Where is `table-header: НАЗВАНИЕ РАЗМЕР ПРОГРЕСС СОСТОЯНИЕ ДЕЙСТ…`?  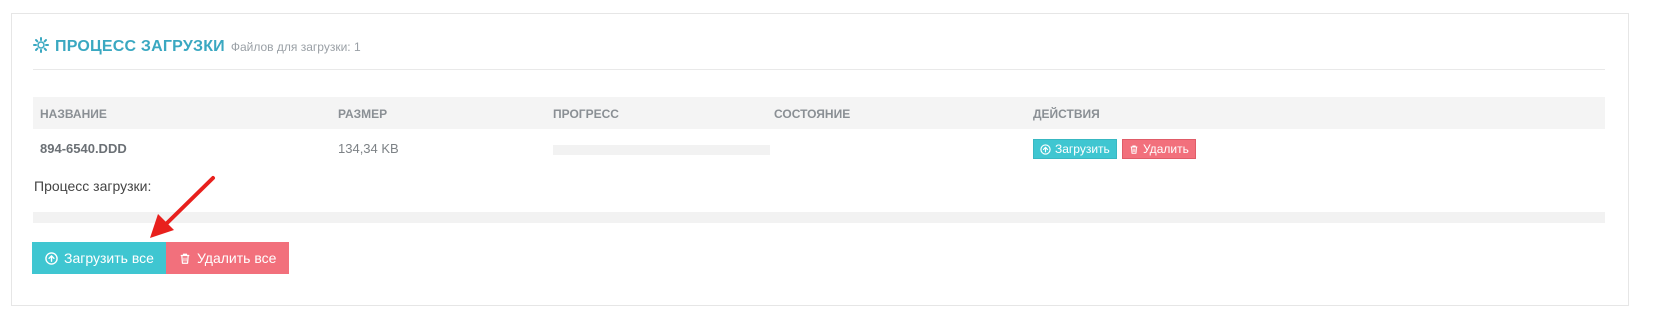 table-header: НАЗВАНИЕ РАЗМЕР ПРОГРЕСС СОСТОЯНИЕ ДЕЙСТ… is located at coordinates (819, 113).